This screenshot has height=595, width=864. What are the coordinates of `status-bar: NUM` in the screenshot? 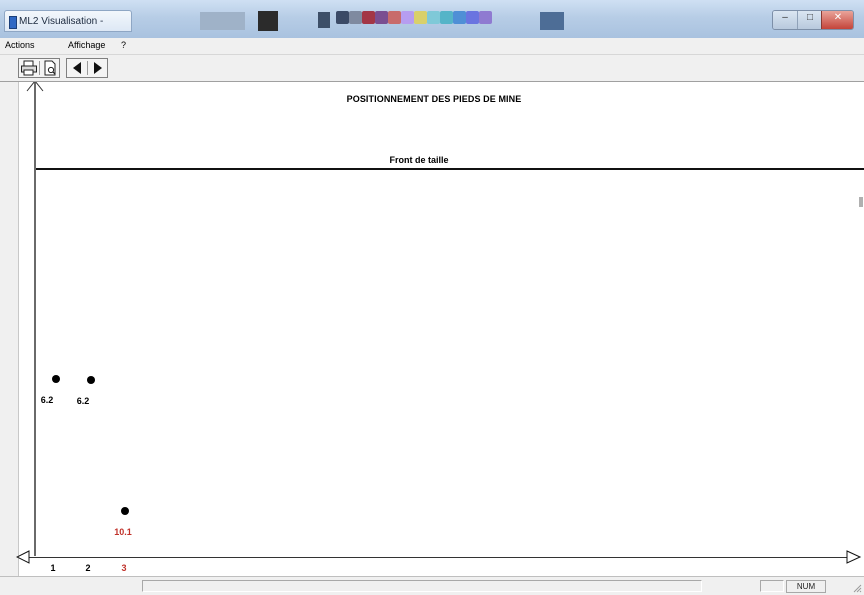 It's located at (432, 585).